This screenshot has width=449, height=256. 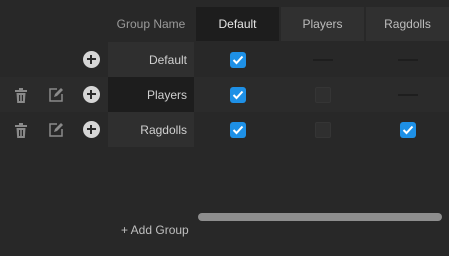 I want to click on add-group-button: + Add Group, so click(x=155, y=230).